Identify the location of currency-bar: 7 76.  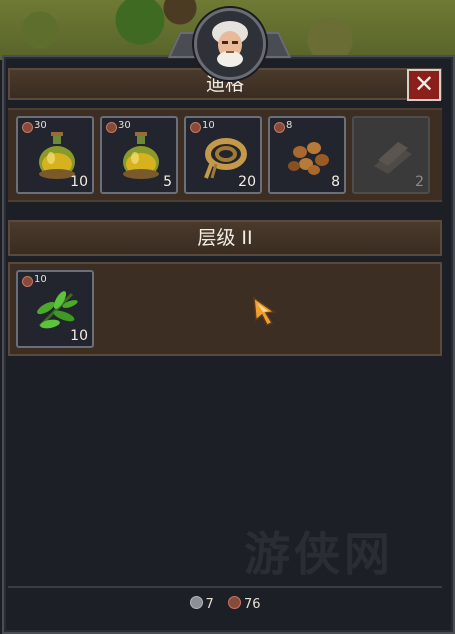
(225, 605).